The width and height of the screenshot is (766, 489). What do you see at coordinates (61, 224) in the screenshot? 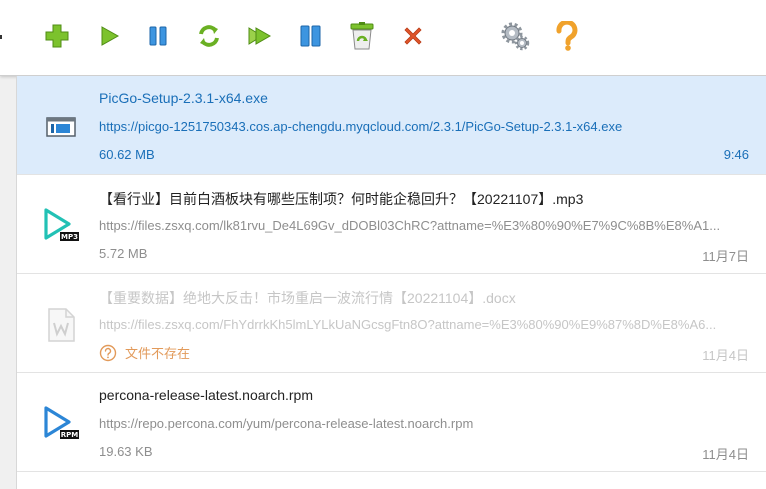
I see `mp3-file-icon: MP3` at bounding box center [61, 224].